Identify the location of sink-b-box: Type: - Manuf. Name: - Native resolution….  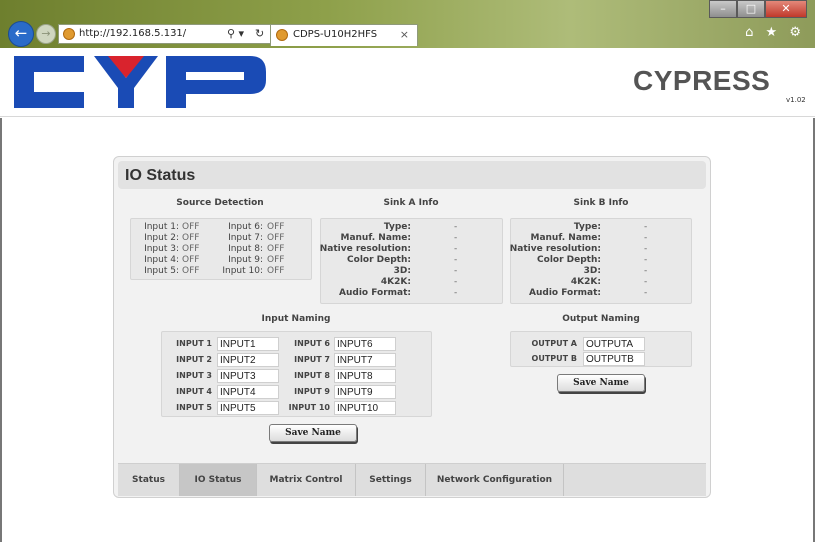
(601, 261).